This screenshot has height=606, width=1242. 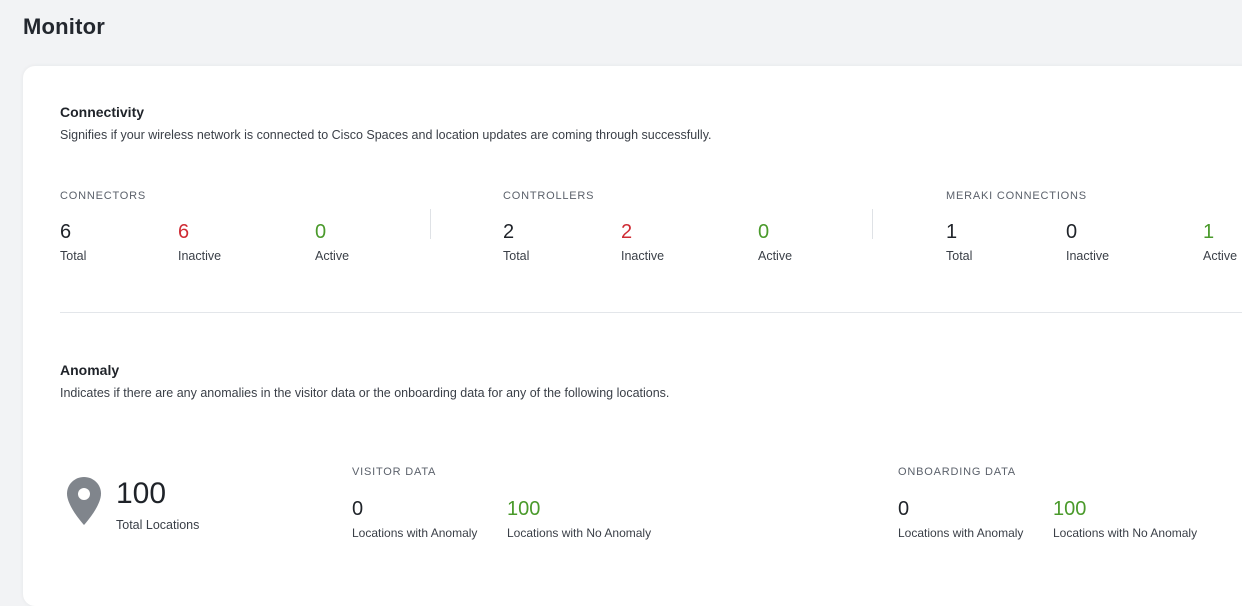 What do you see at coordinates (332, 256) in the screenshot?
I see `connectors-active-label: Active` at bounding box center [332, 256].